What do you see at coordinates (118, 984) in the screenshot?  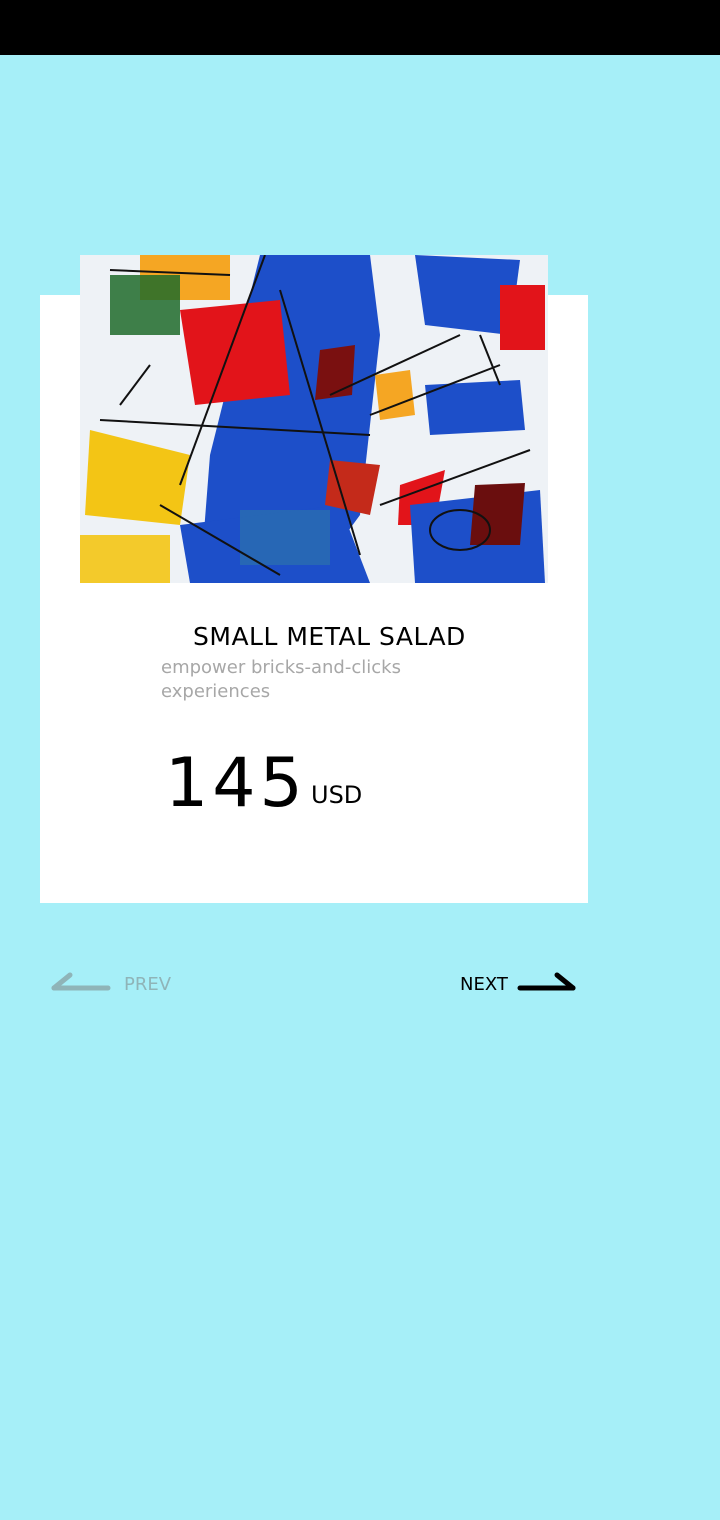 I see `prev-button: PREV` at bounding box center [118, 984].